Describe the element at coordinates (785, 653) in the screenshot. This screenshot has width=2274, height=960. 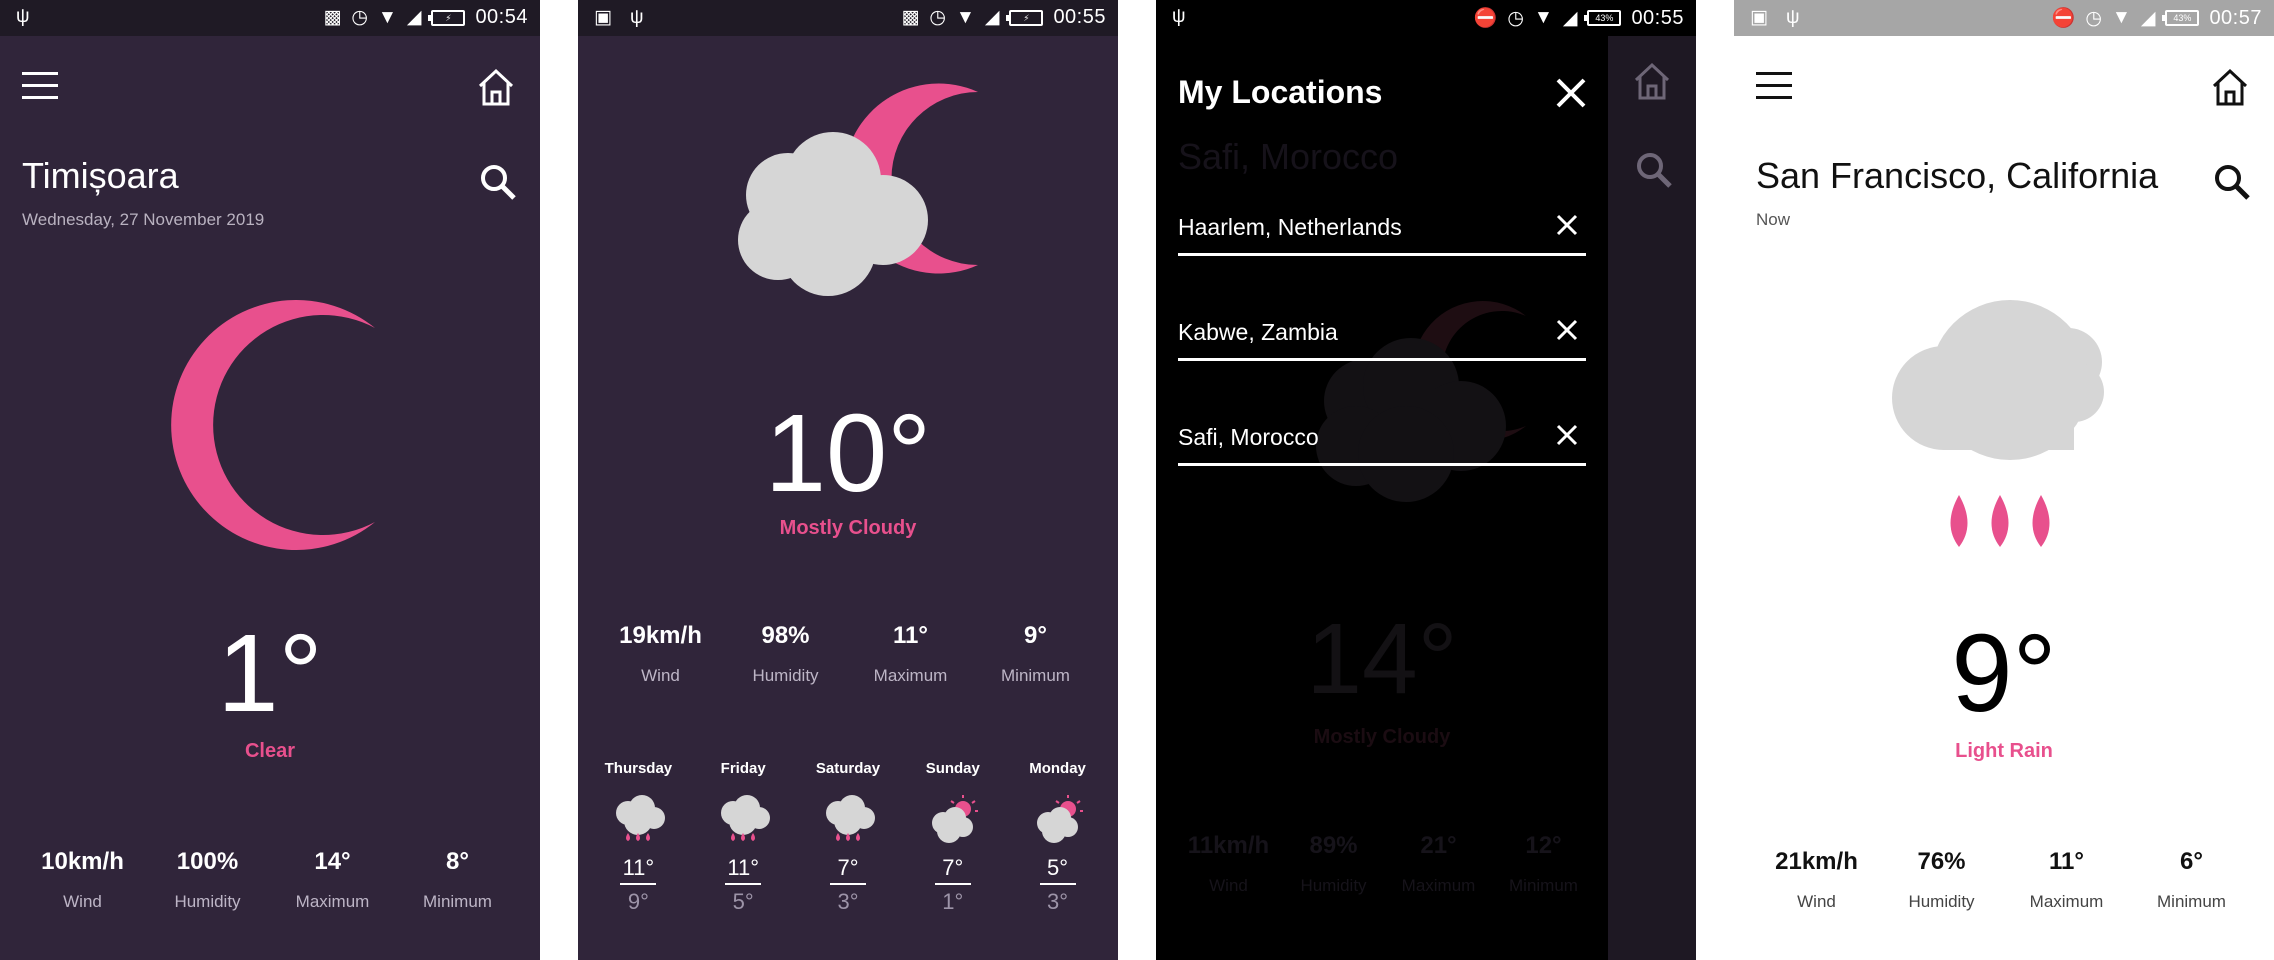
I see `stat-humidity: 98% Humidity` at that location.